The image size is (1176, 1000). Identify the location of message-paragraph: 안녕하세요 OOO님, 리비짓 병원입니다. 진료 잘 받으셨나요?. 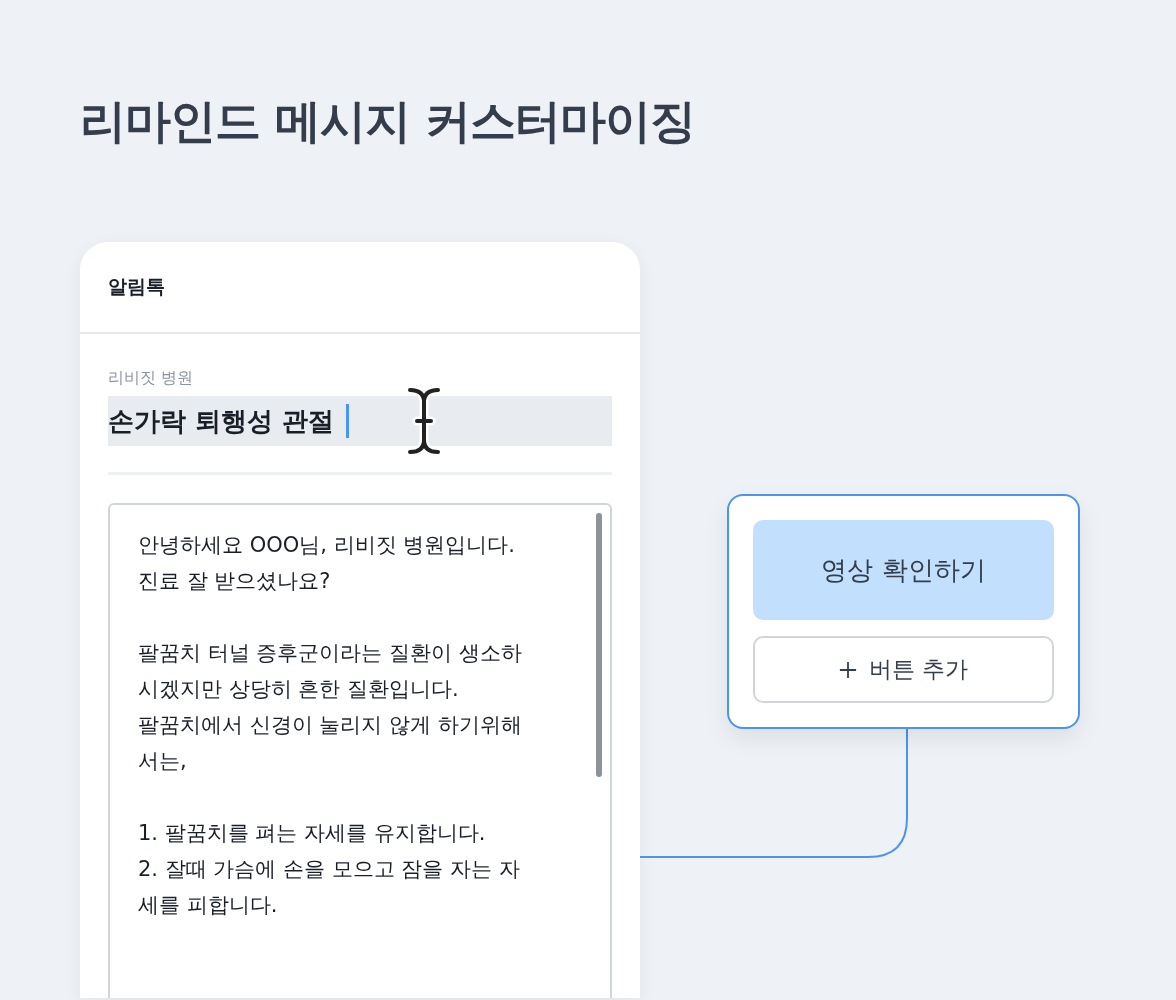
(327, 563).